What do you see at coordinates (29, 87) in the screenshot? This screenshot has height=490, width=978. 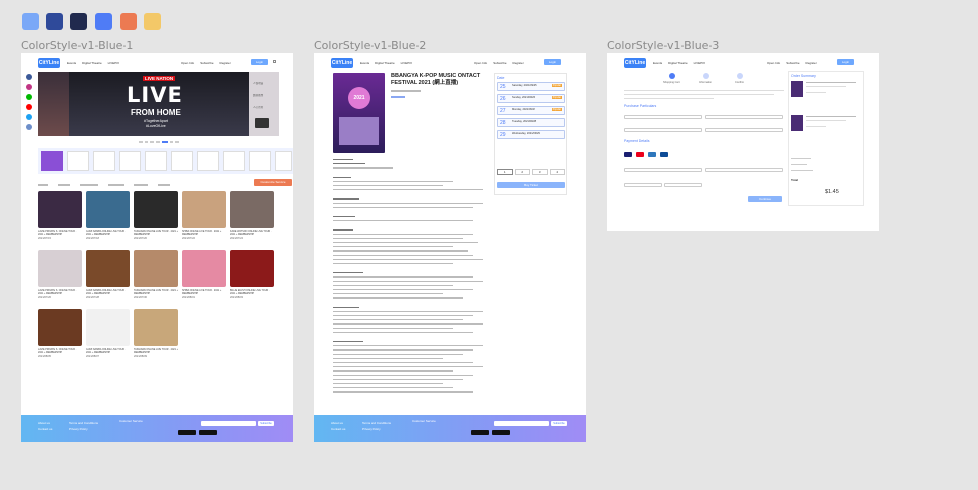 I see `instagram-icon` at bounding box center [29, 87].